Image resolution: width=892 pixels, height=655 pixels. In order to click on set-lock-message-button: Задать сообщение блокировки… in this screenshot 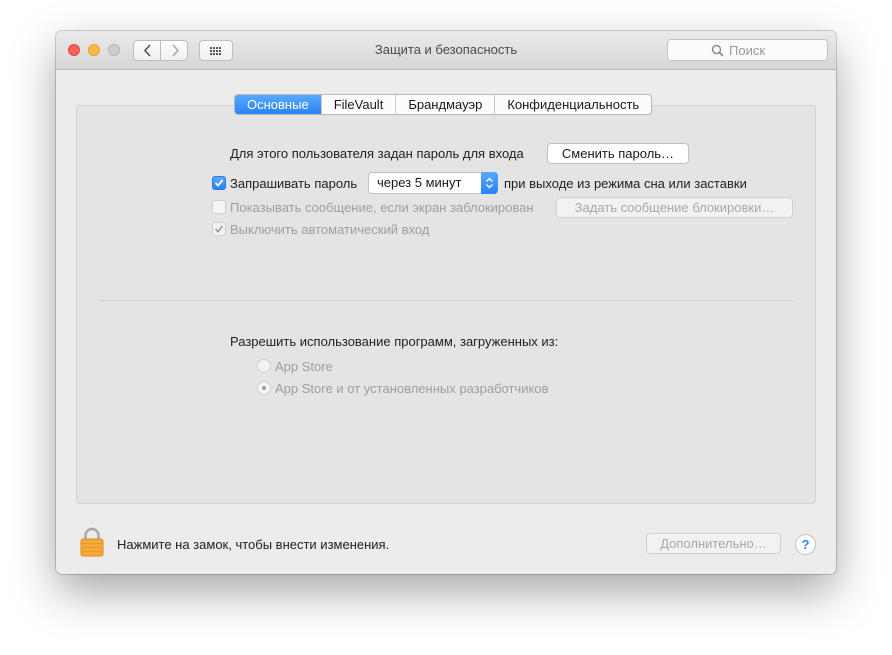, I will do `click(674, 207)`.